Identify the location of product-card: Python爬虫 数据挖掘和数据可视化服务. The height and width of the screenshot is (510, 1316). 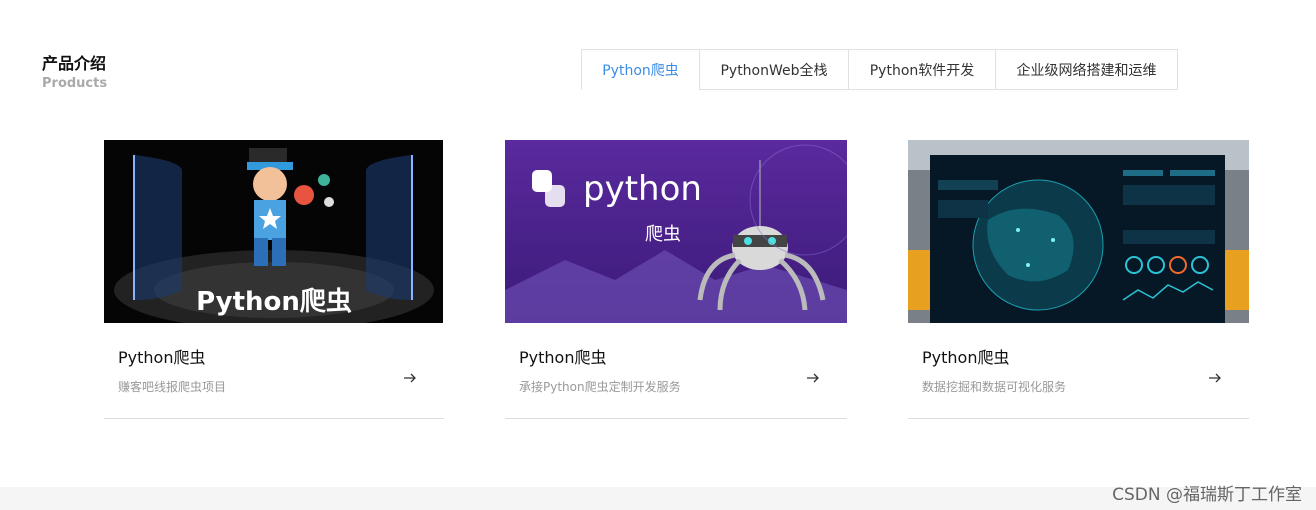
(1078, 279).